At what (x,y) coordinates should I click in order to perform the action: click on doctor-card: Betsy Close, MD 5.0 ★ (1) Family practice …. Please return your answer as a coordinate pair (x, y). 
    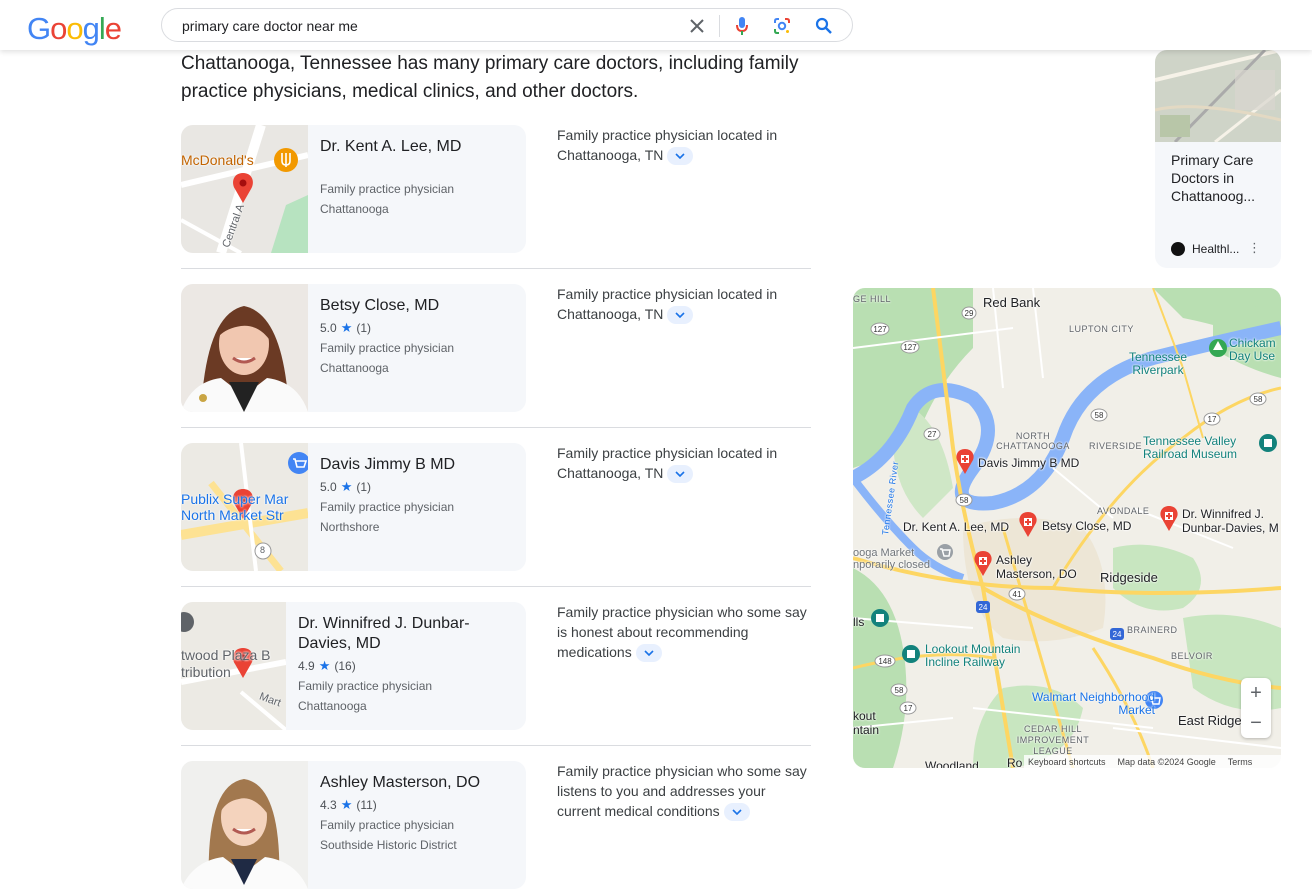
    Looking at the image, I should click on (353, 348).